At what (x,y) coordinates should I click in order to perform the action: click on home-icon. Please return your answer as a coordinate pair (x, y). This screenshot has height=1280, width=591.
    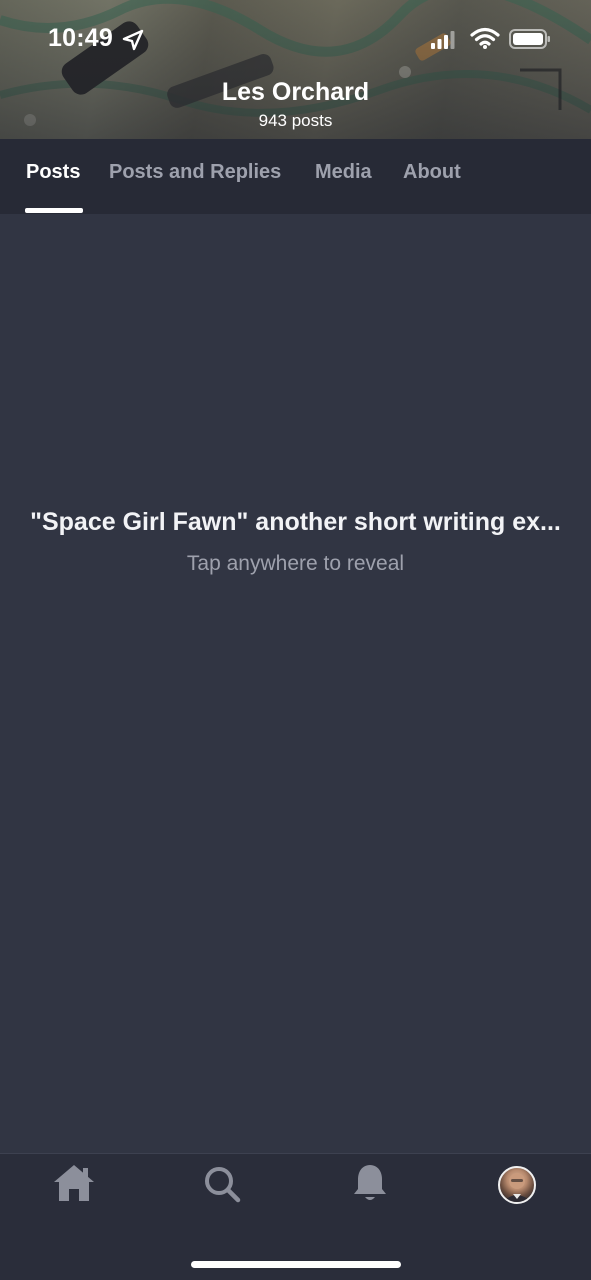
    Looking at the image, I should click on (74, 1183).